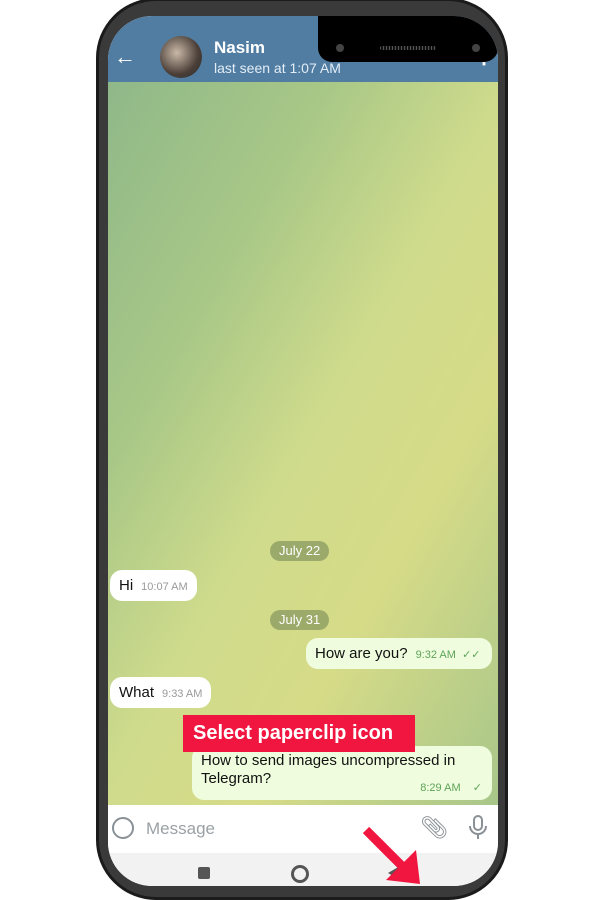  What do you see at coordinates (277, 68) in the screenshot?
I see `last-seen-status: last seen at 1:07 AM` at bounding box center [277, 68].